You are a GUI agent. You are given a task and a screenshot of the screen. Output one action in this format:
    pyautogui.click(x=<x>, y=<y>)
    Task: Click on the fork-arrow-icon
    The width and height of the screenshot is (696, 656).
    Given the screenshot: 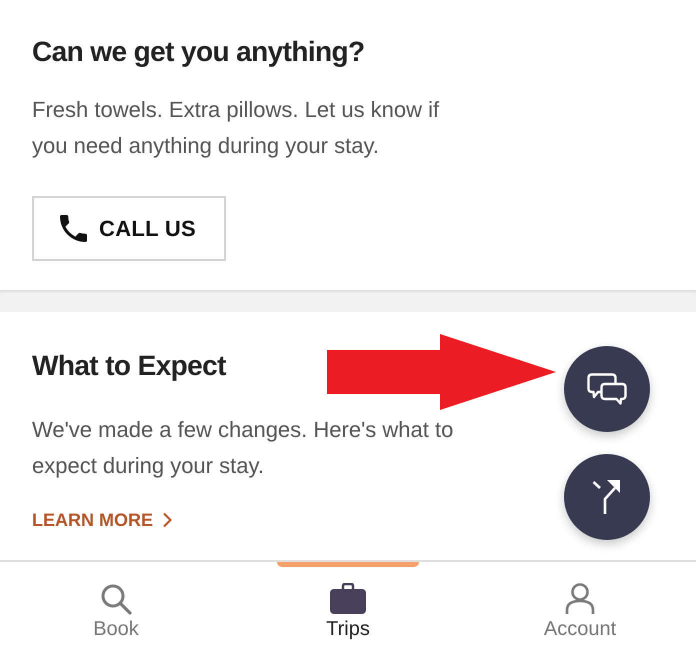 What is the action you would take?
    pyautogui.click(x=607, y=497)
    